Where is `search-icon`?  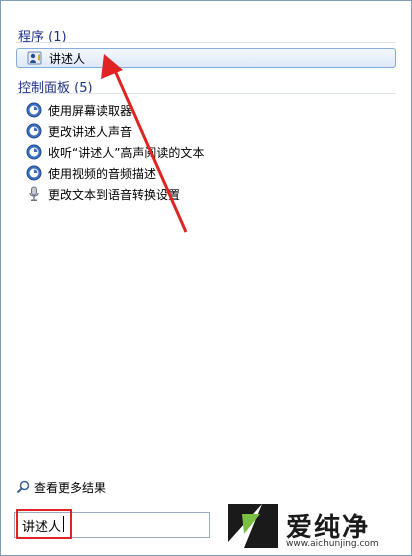 search-icon is located at coordinates (23, 487).